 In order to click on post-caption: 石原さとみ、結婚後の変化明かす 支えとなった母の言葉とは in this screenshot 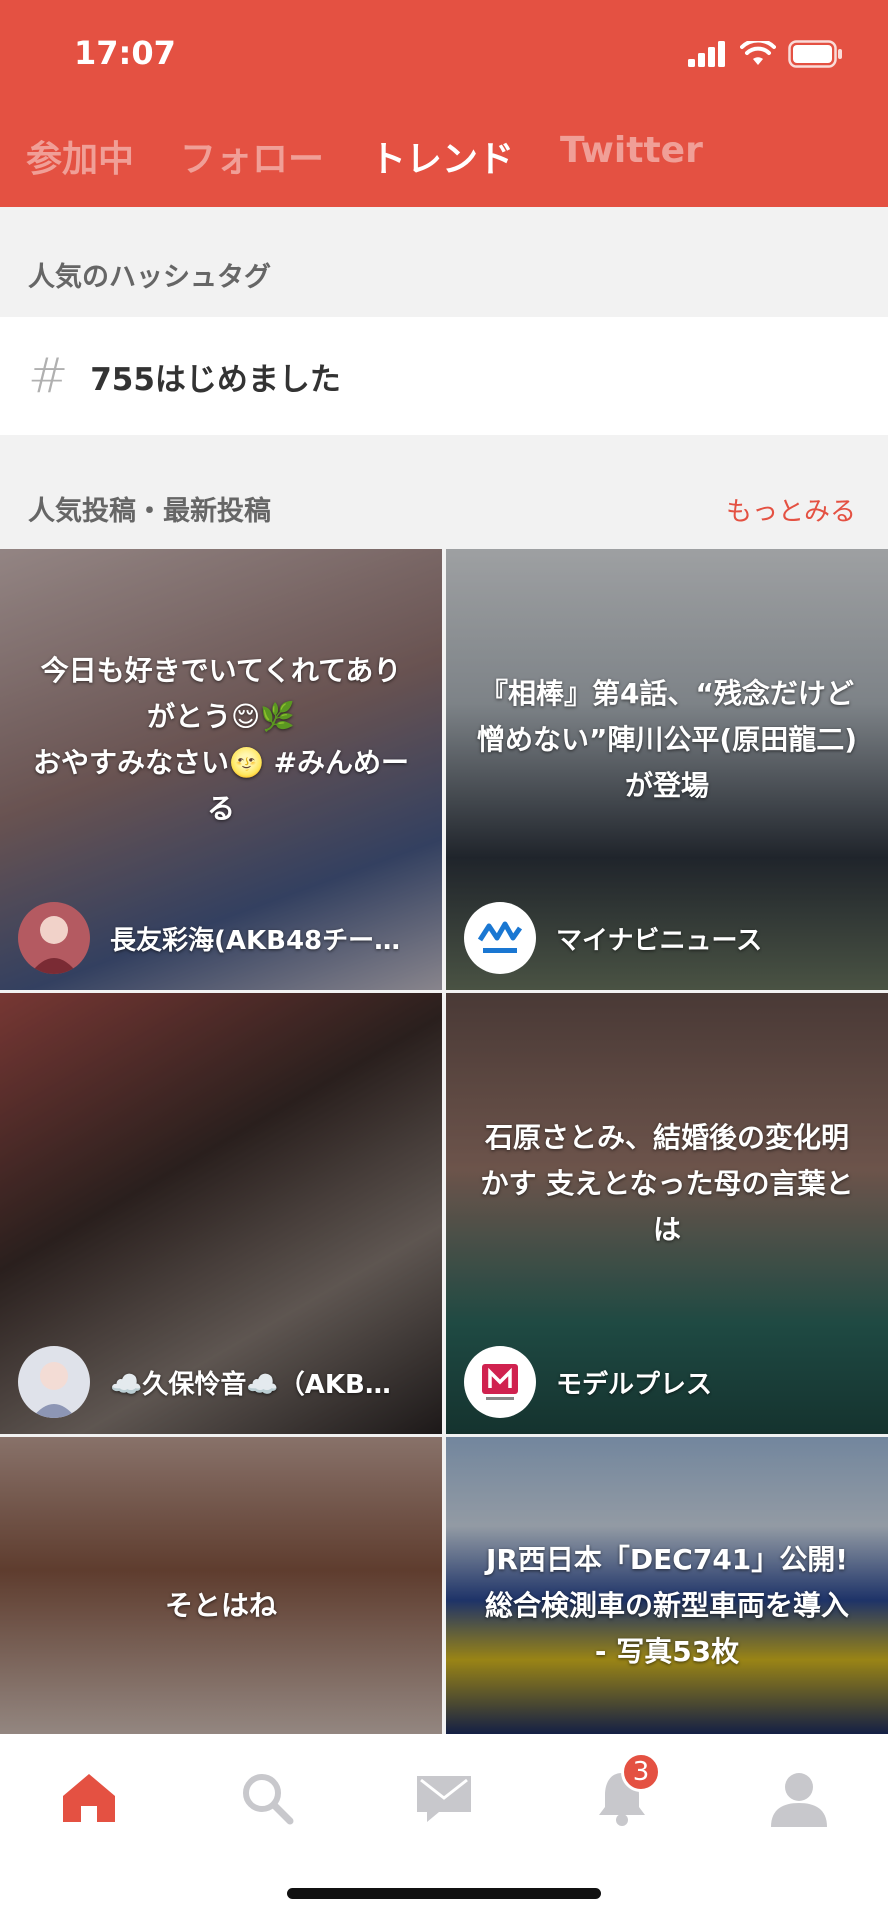, I will do `click(667, 1183)`.